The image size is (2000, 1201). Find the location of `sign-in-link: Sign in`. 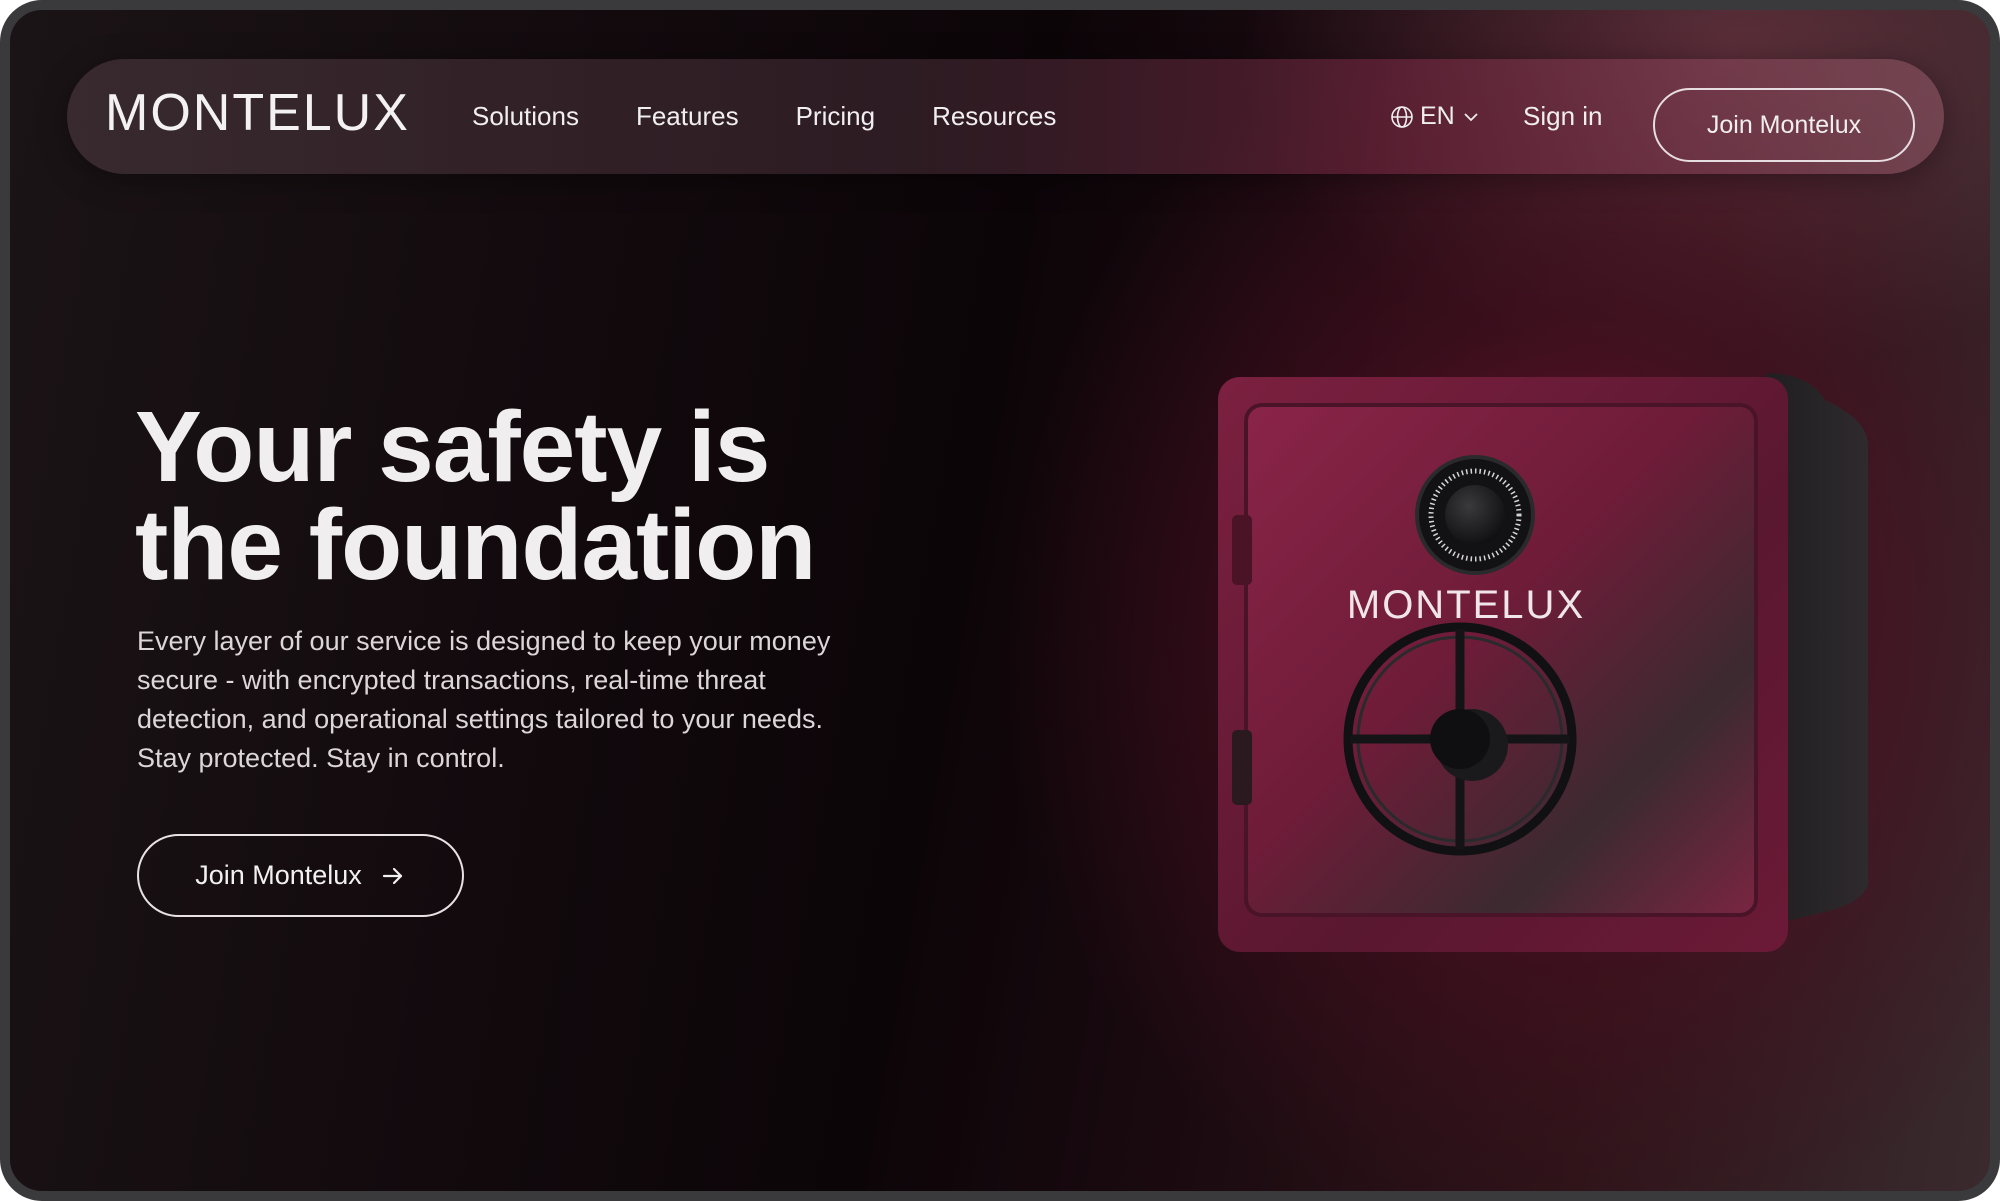

sign-in-link: Sign in is located at coordinates (1563, 116).